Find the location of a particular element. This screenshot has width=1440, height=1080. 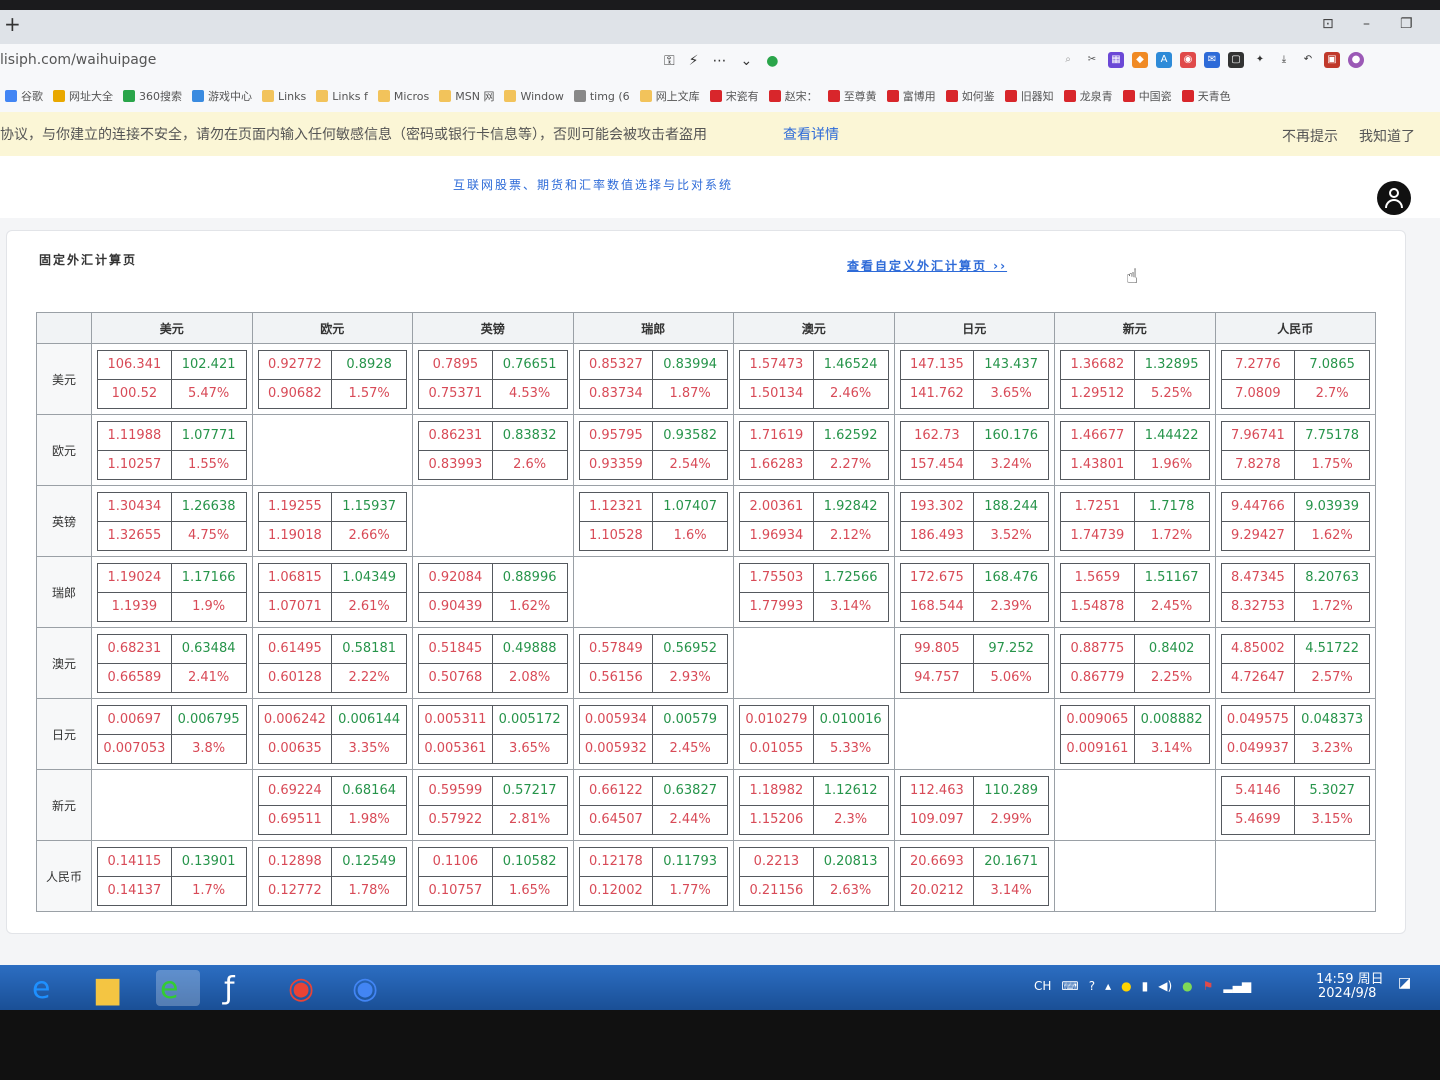

rate-quad: 0.69224 0.68164 0.69511 1.98% is located at coordinates (332, 805).